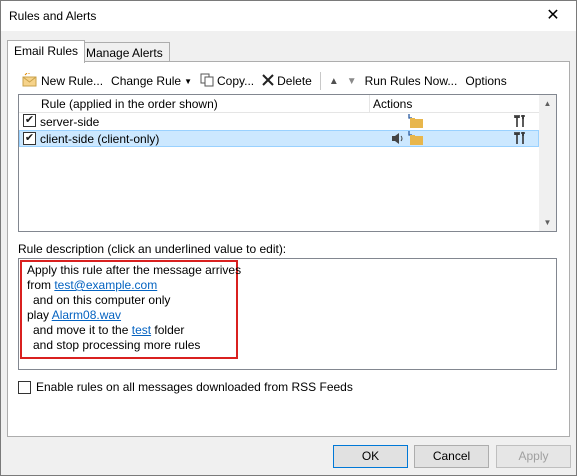  I want to click on sound-file-link: Alarm08.wav, so click(86, 315).